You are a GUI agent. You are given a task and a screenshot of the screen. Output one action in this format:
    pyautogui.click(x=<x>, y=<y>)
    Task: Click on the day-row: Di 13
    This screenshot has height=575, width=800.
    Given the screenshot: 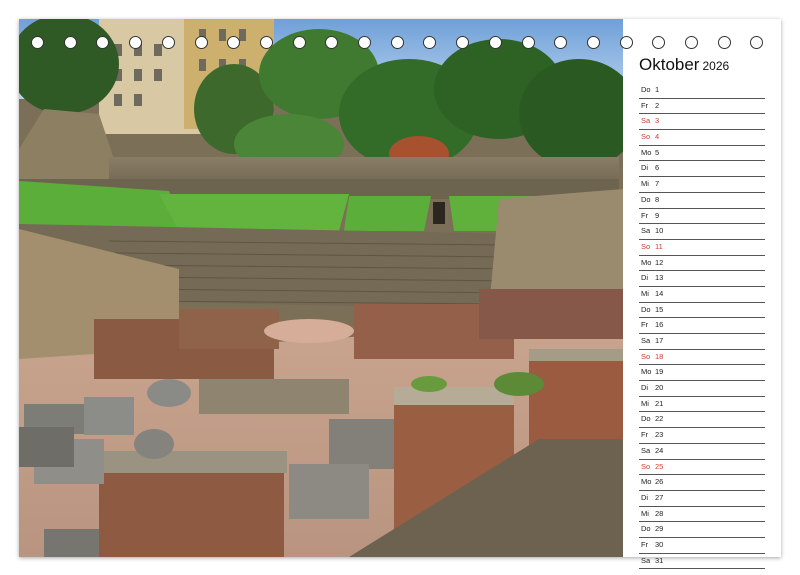 What is the action you would take?
    pyautogui.click(x=702, y=279)
    